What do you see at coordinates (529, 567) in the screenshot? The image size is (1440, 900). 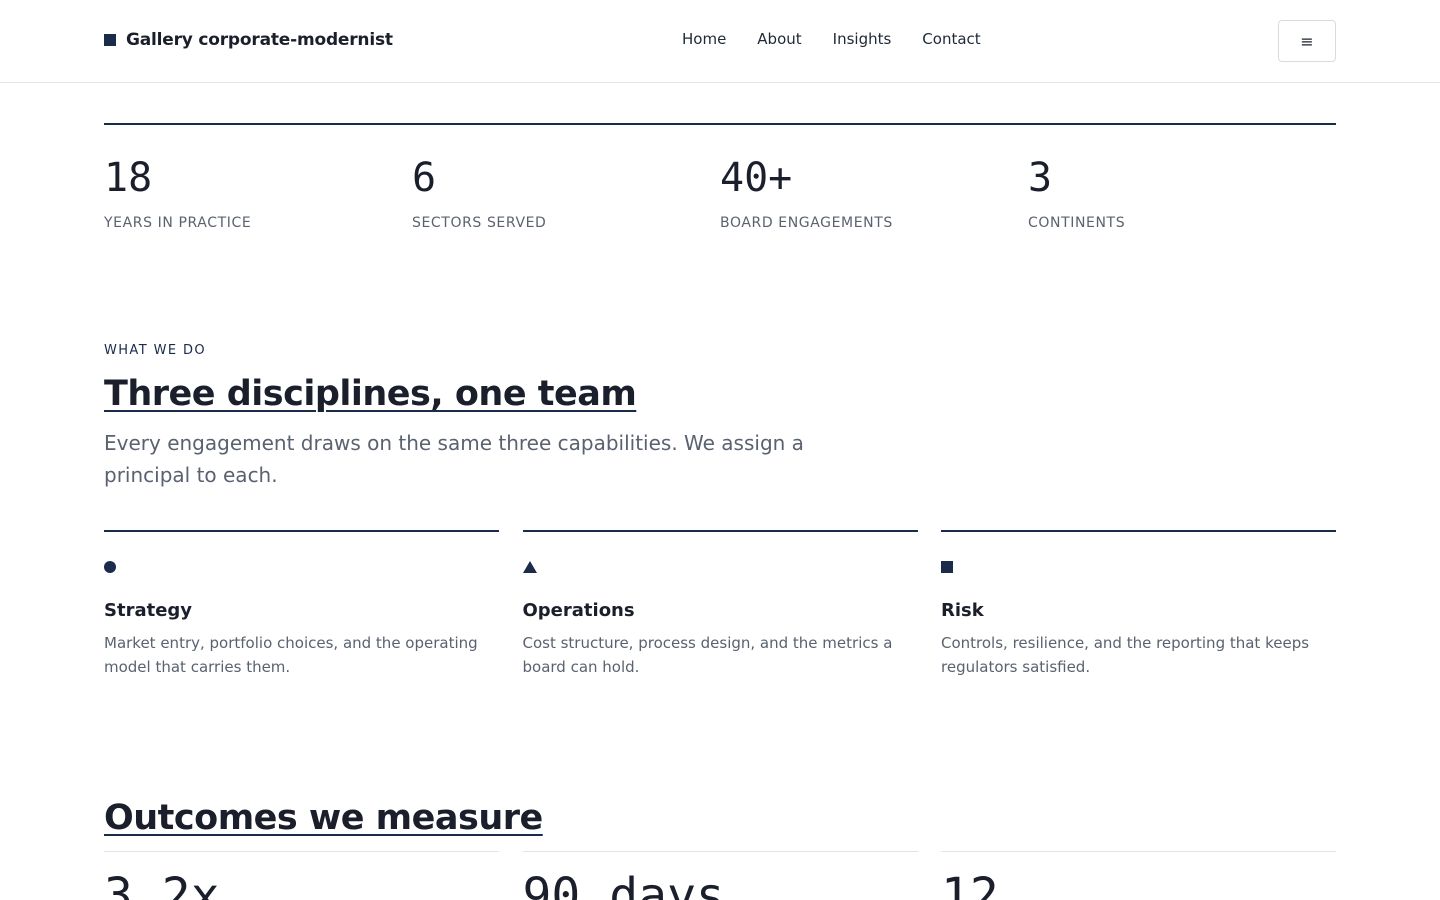 I see `triangle-icon` at bounding box center [529, 567].